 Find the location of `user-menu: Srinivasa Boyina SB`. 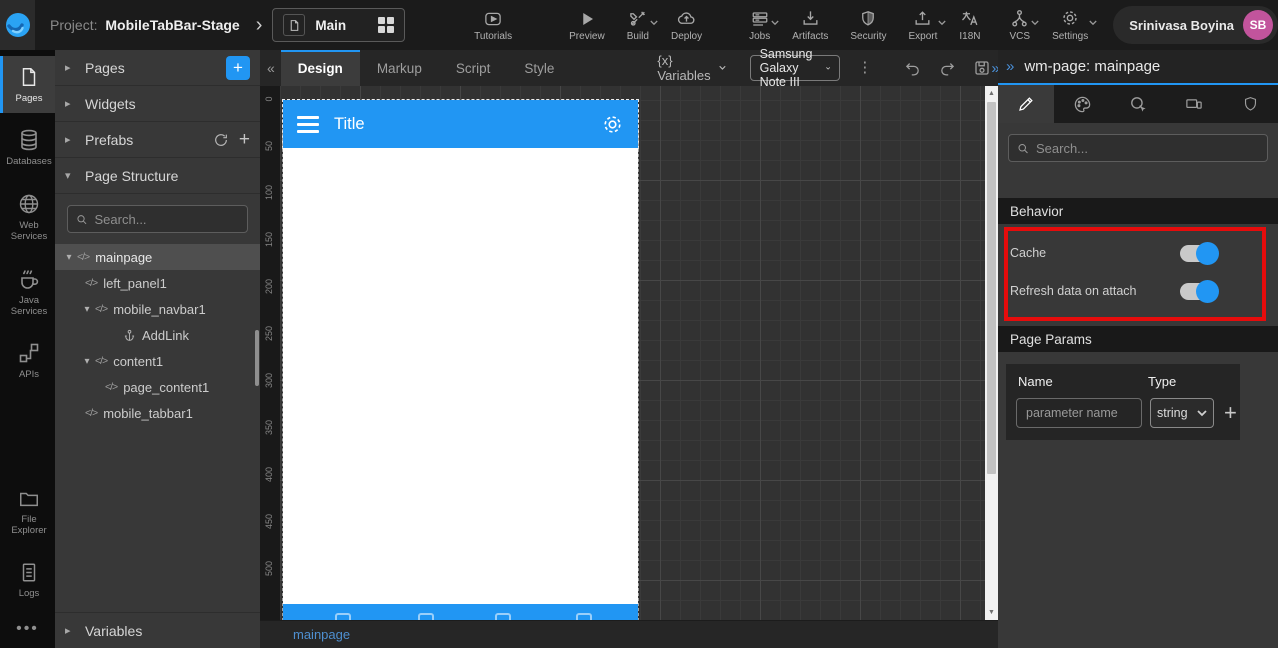

user-menu: Srinivasa Boyina SB is located at coordinates (1195, 25).